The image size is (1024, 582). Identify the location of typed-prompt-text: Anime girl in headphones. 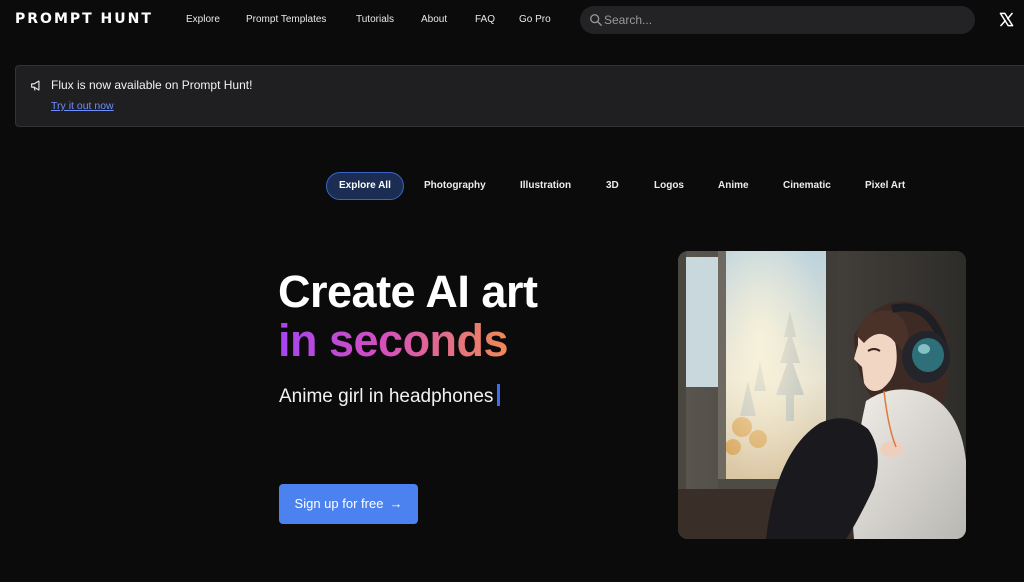
(386, 396).